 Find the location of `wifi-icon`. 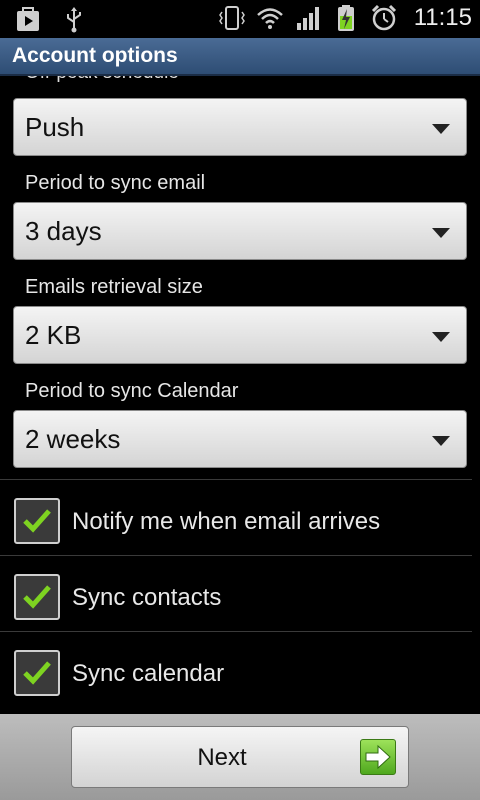

wifi-icon is located at coordinates (270, 18).